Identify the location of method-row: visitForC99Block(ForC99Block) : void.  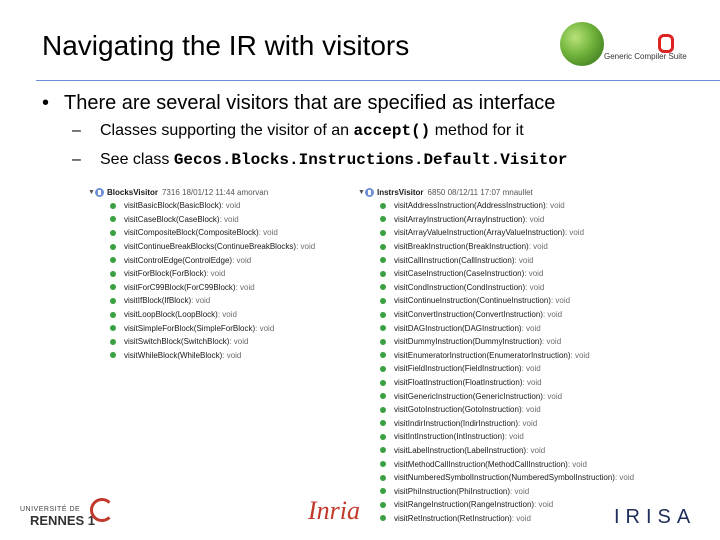
(213, 288).